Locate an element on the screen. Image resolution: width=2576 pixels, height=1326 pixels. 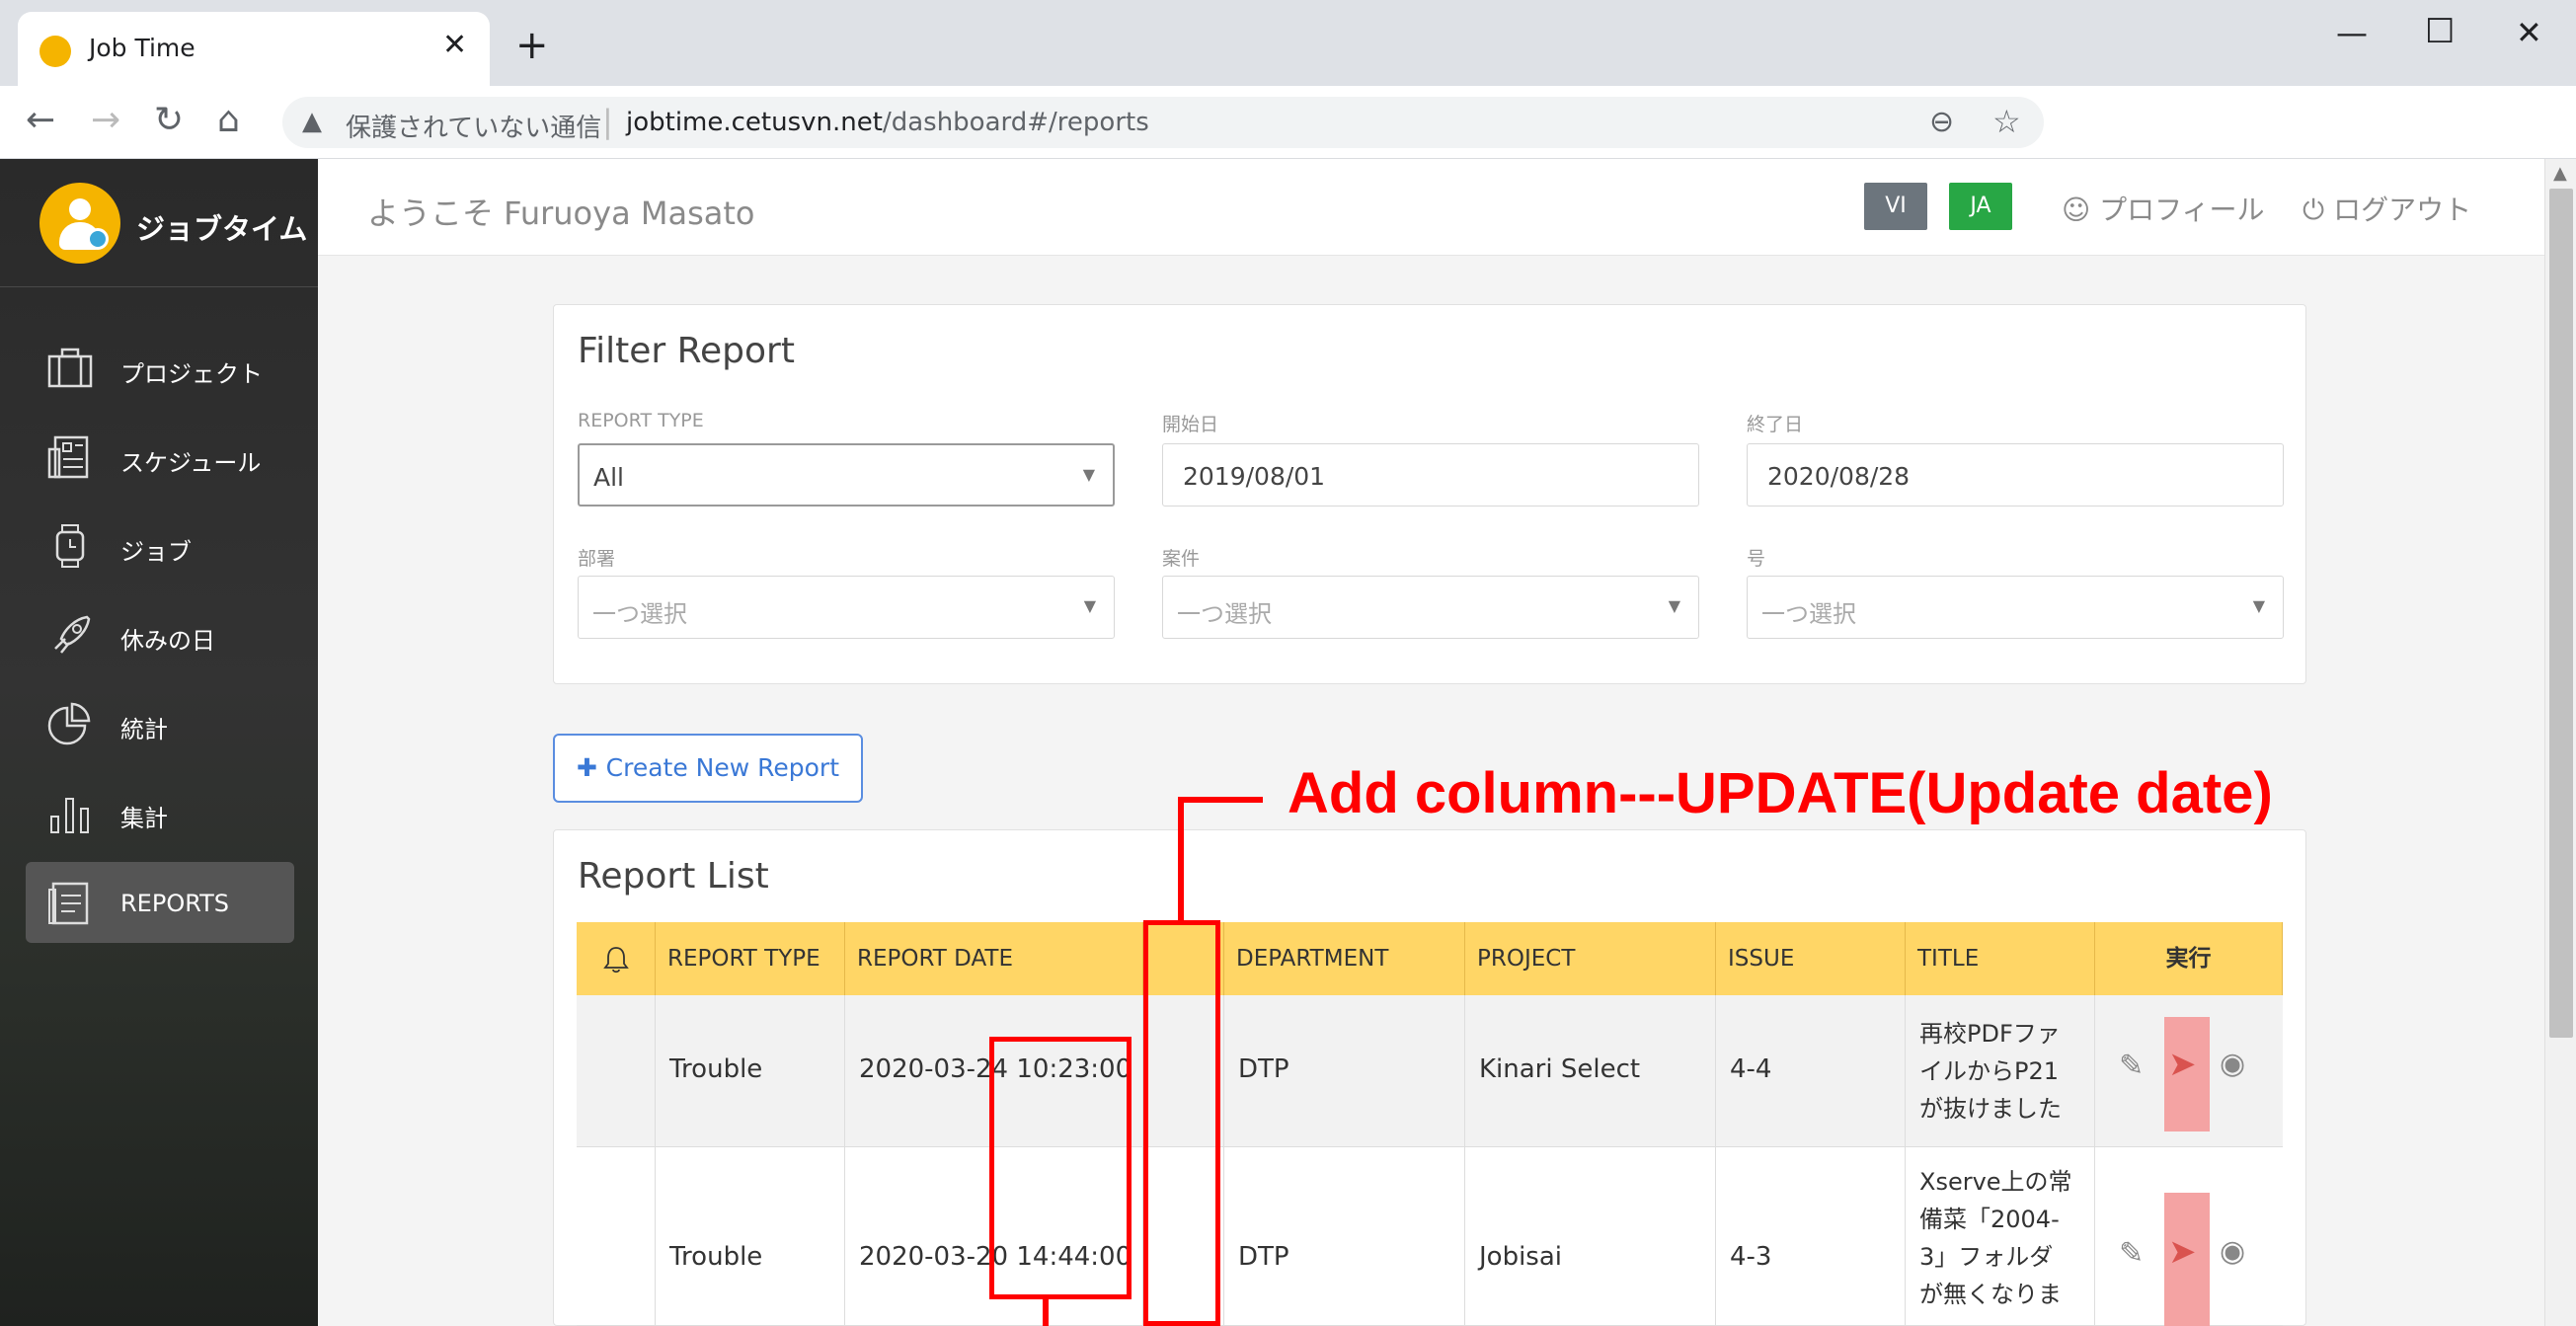
annotation-line is located at coordinates (1220, 800).